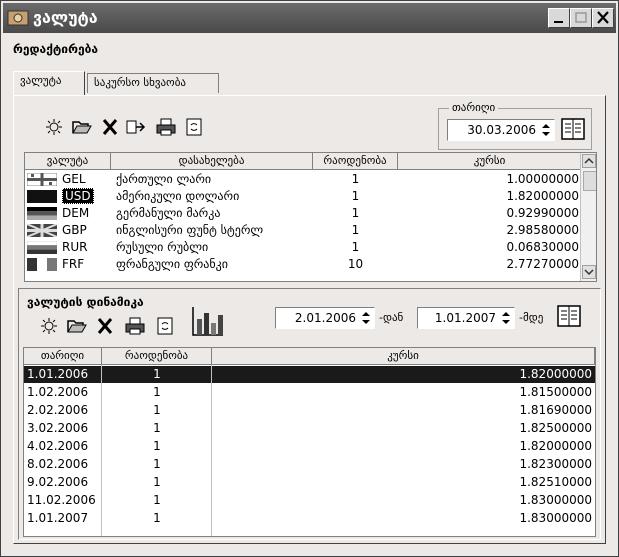 Image resolution: width=619 pixels, height=557 pixels. What do you see at coordinates (61, 500) in the screenshot?
I see `row-date: 11.02.2006` at bounding box center [61, 500].